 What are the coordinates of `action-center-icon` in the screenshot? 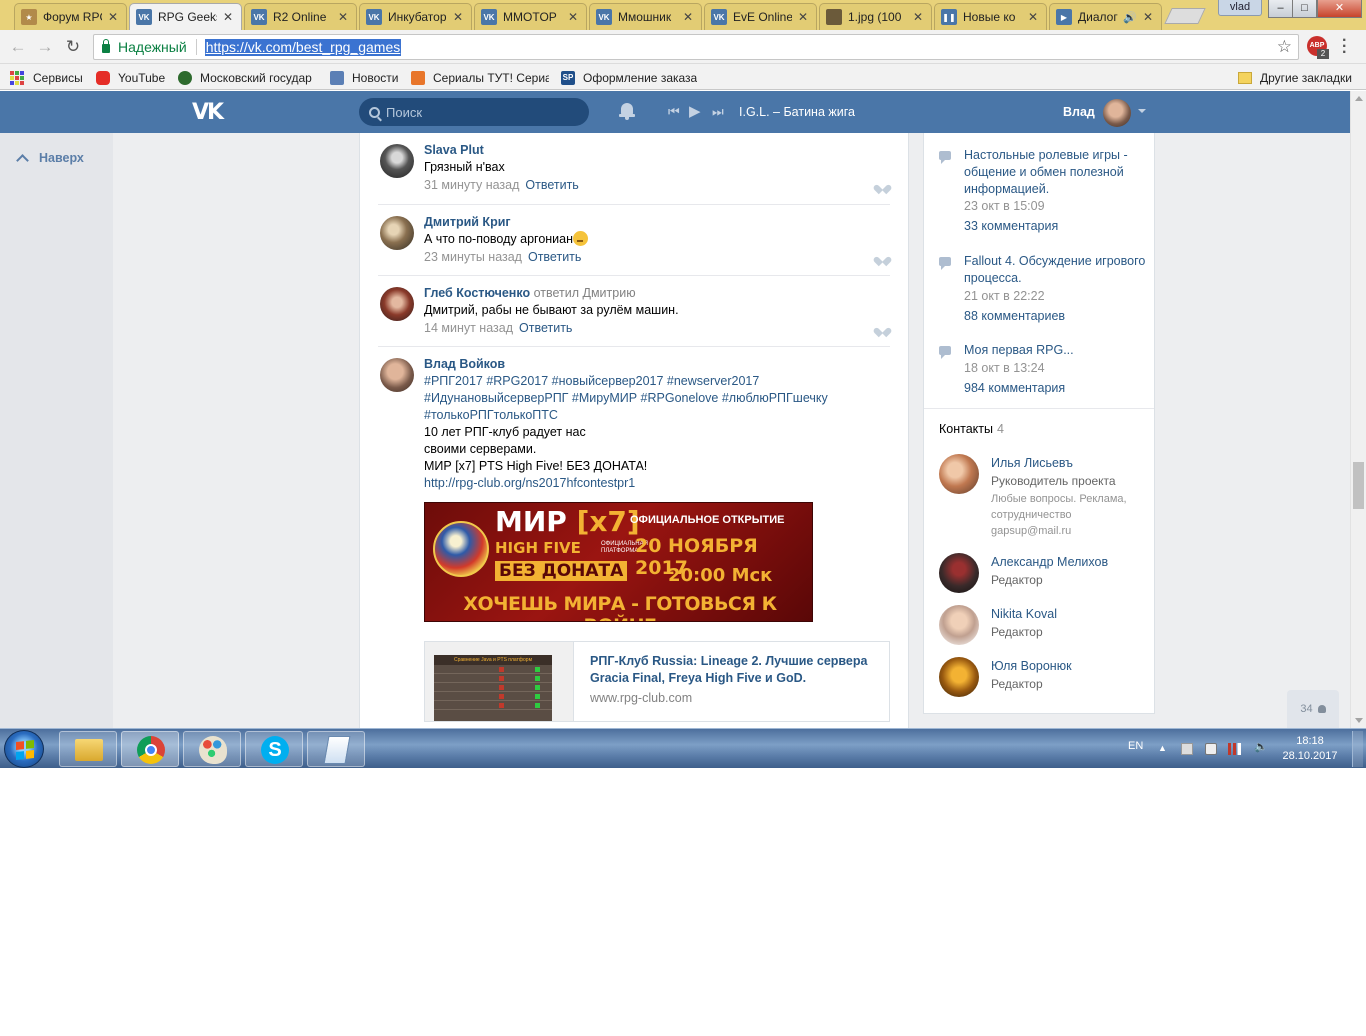 It's located at (1187, 749).